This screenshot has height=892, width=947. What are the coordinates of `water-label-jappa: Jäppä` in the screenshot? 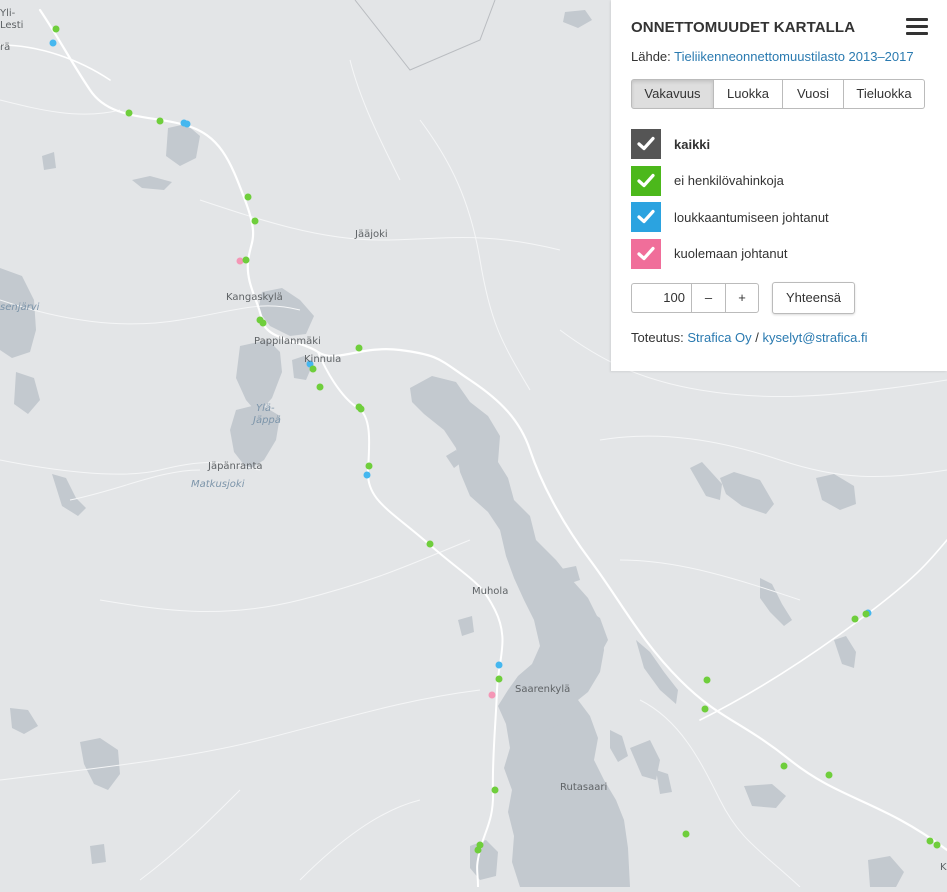 It's located at (267, 420).